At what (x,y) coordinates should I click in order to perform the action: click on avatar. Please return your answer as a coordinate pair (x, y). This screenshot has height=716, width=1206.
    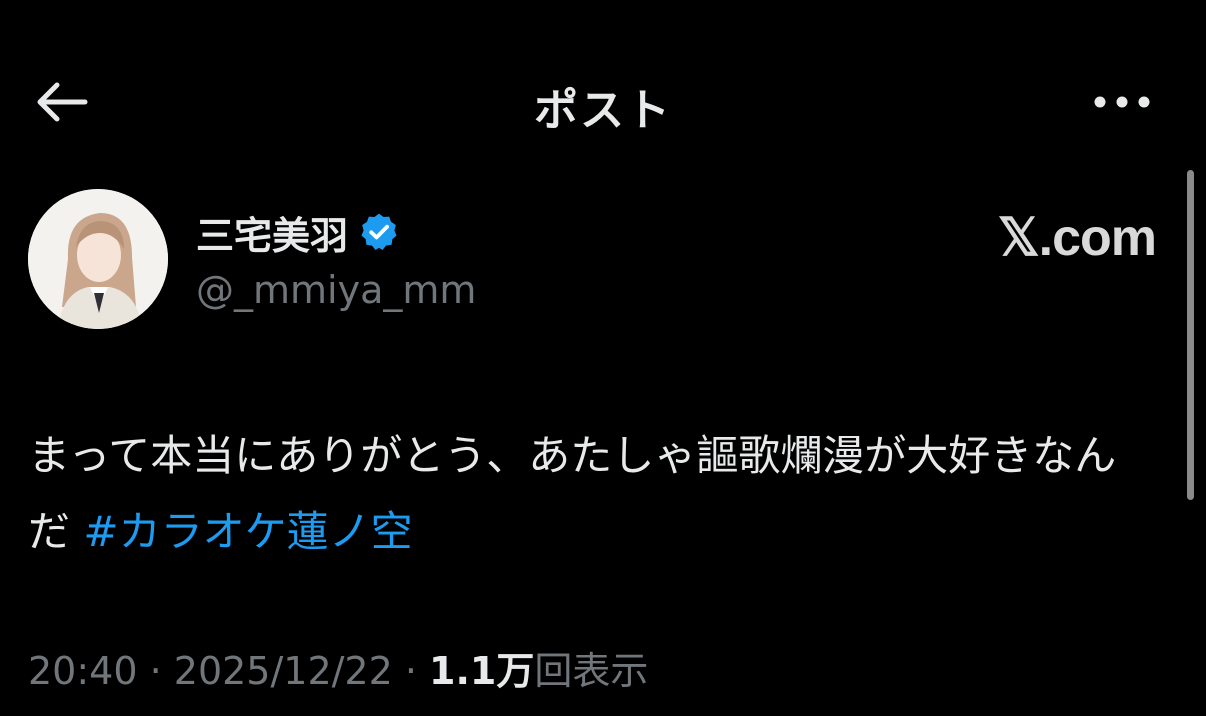
    Looking at the image, I should click on (98, 259).